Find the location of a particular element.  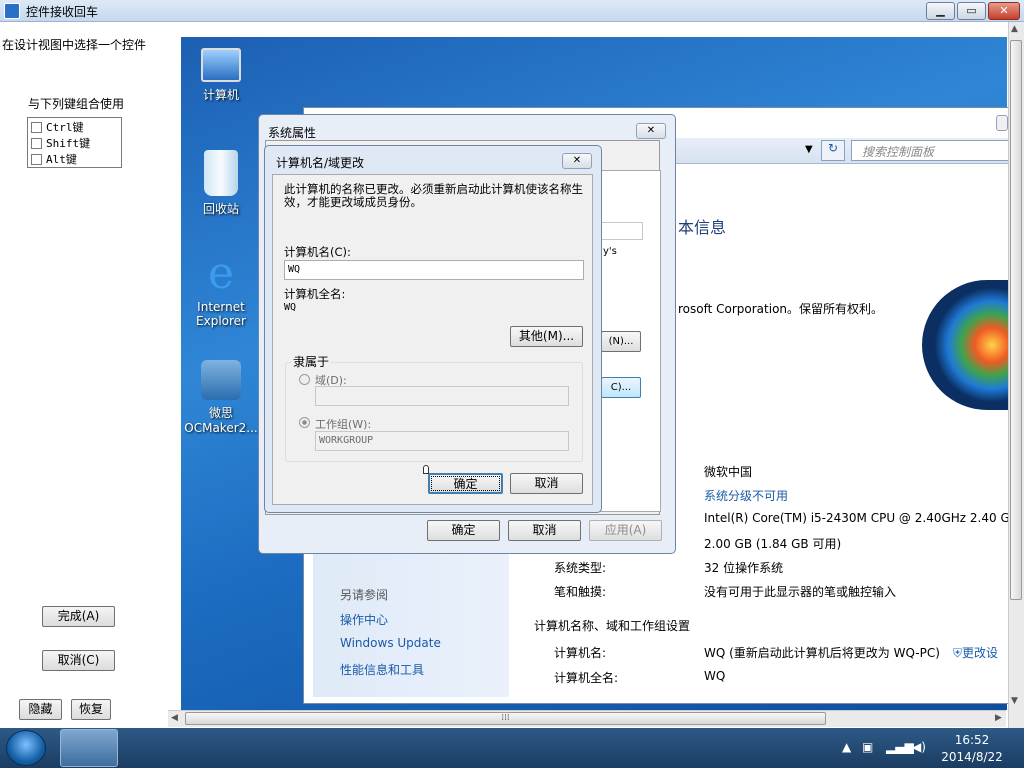

cn-close-icon: ✕ is located at coordinates (577, 161).